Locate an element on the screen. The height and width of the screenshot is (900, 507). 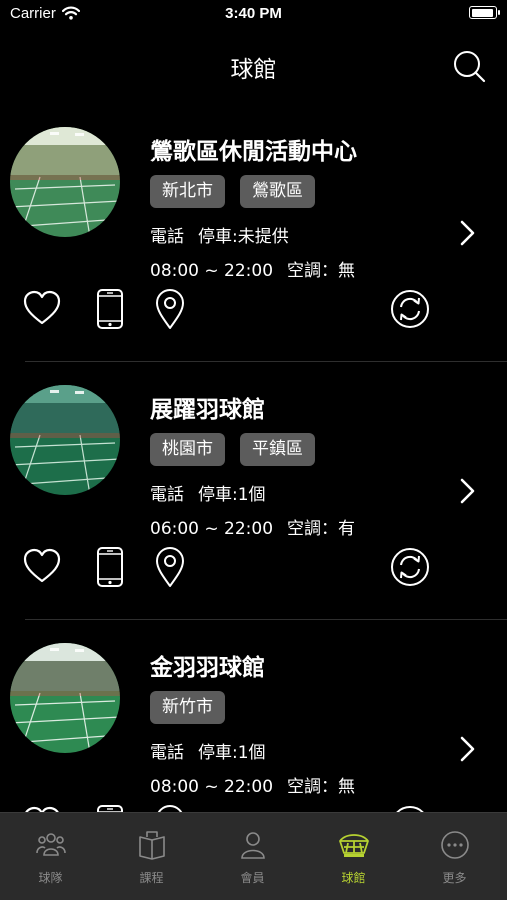
tab-course: 課程 is located at coordinates (151, 856).